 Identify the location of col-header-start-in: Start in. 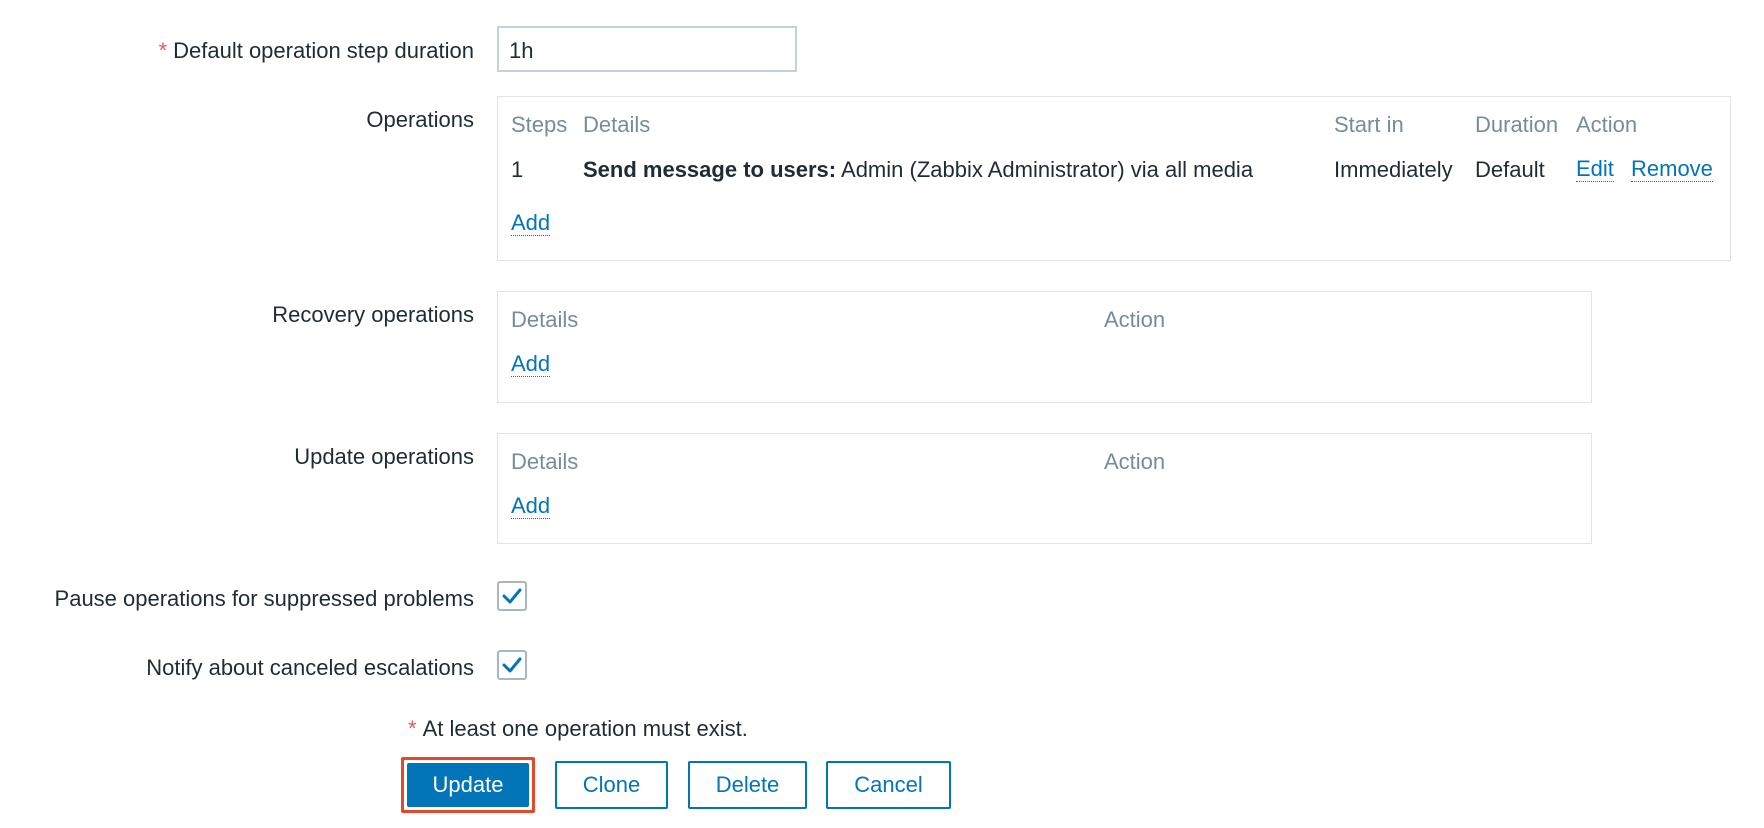
(1369, 124).